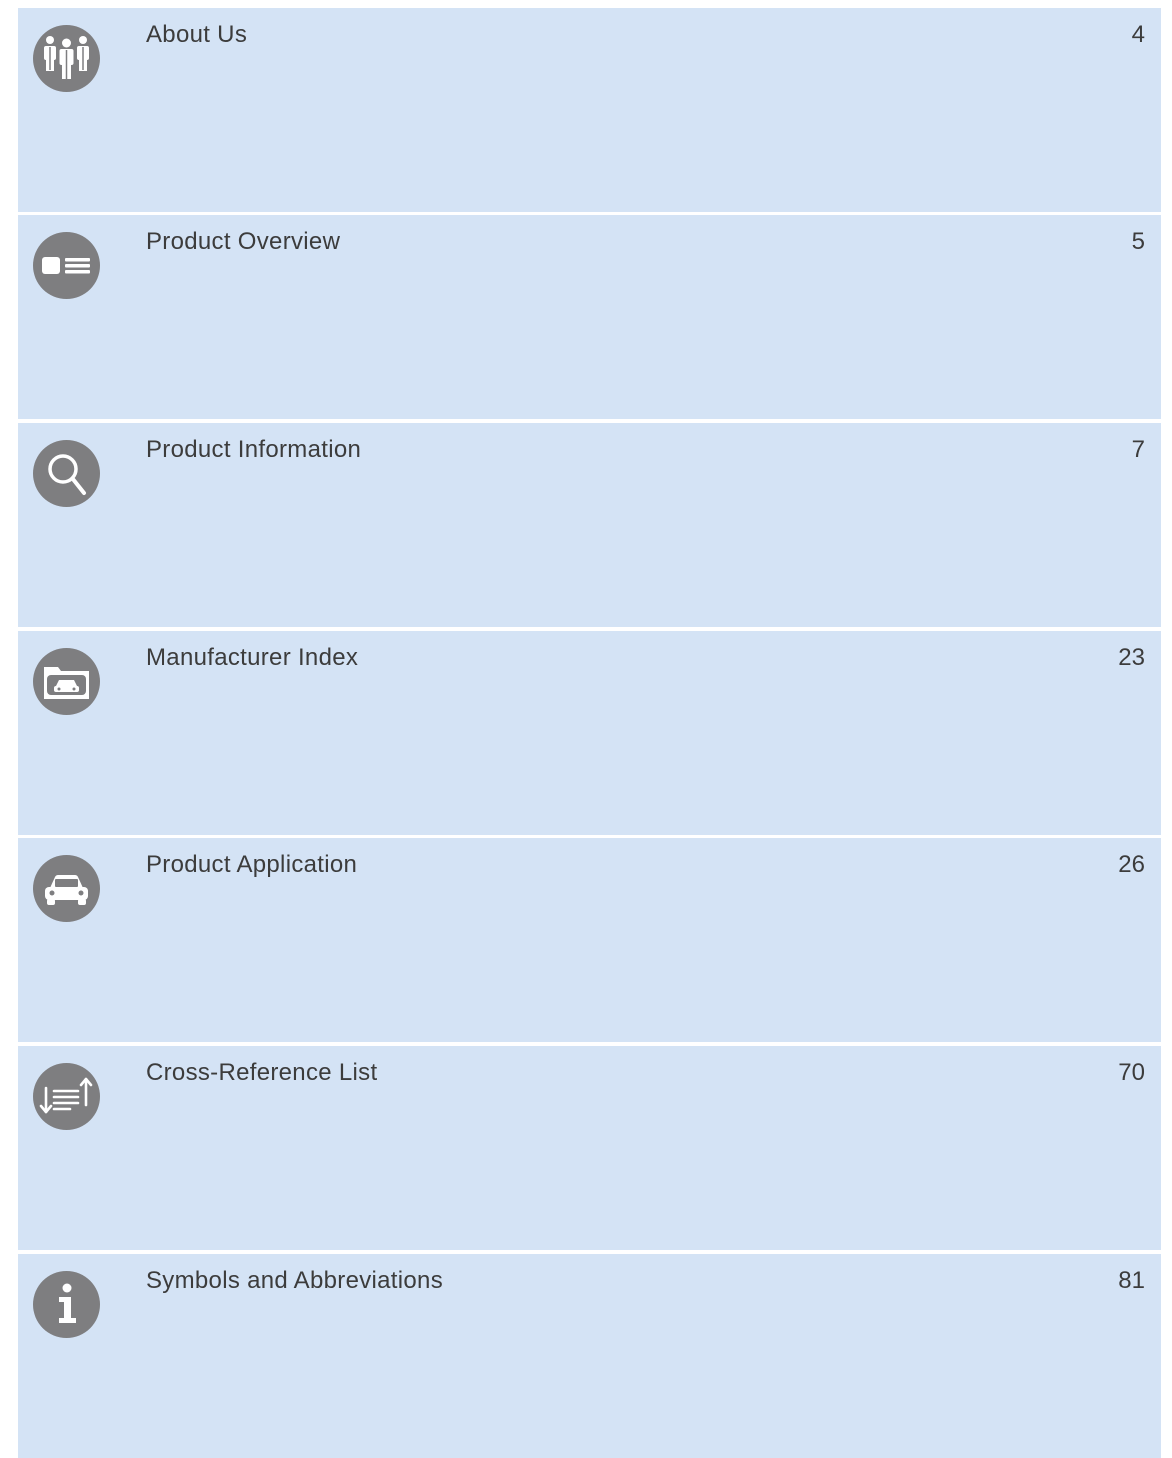  Describe the element at coordinates (66, 265) in the screenshot. I see `card-list-icon` at that location.